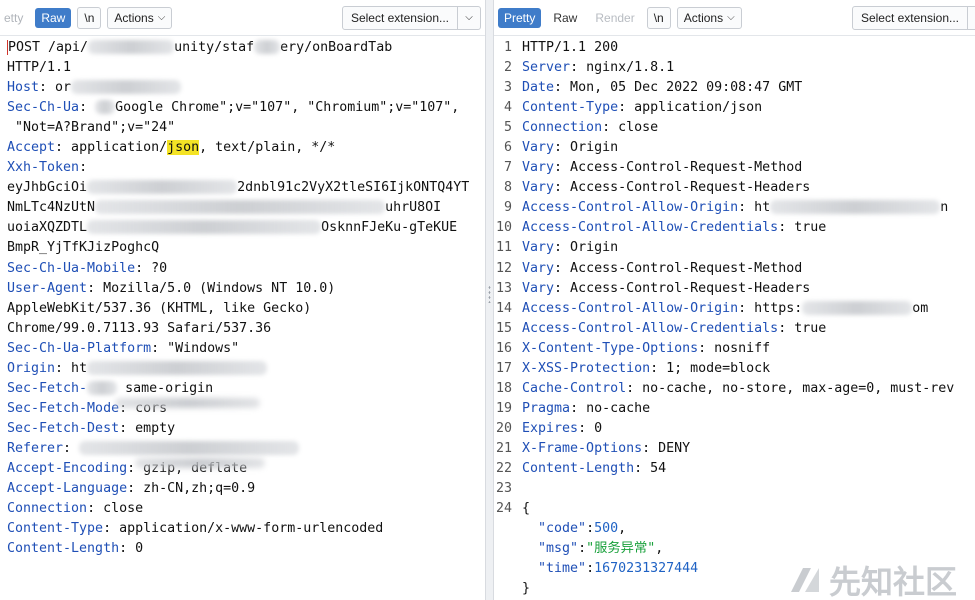  I want to click on line-number: 18, so click(503, 388).